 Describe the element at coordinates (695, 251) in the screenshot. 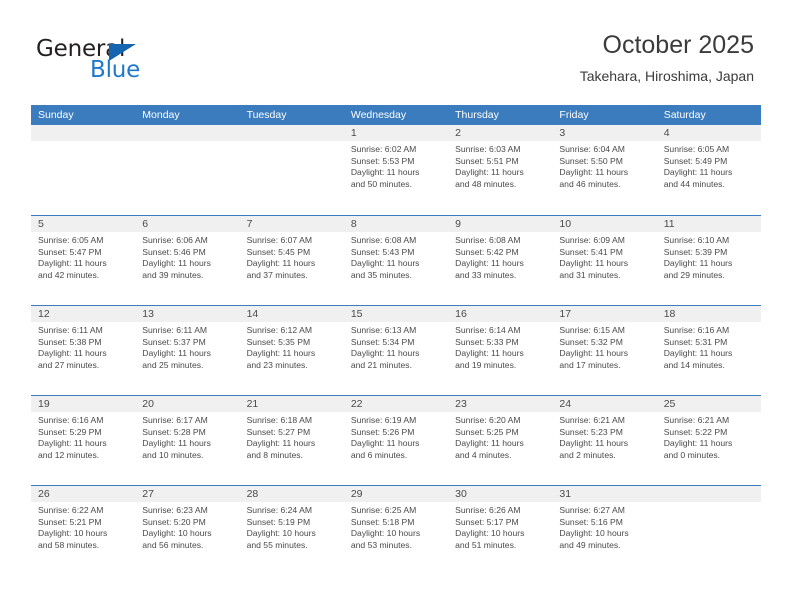

I see `day-sunset-text: Sunset: 5:39 PM` at that location.